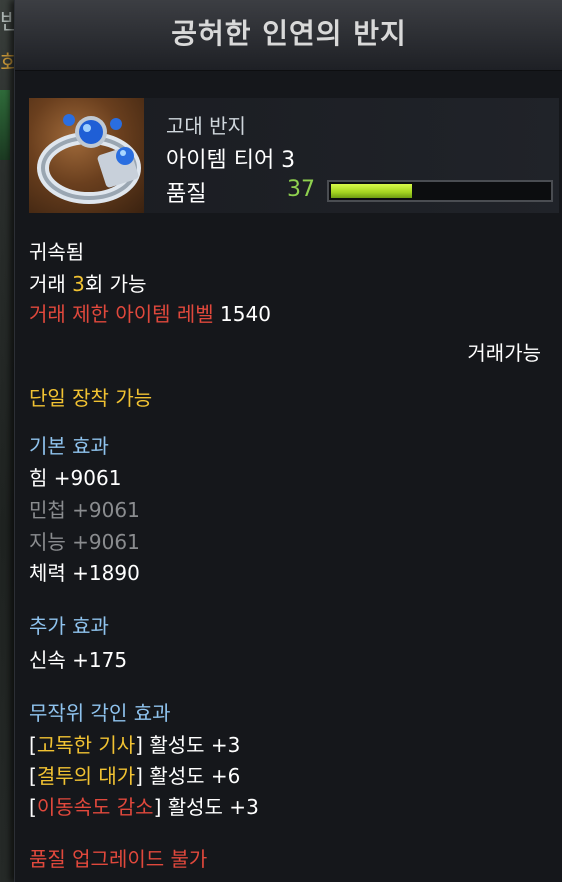  Describe the element at coordinates (75, 478) in the screenshot. I see `base-stat: 힘 +9061` at that location.